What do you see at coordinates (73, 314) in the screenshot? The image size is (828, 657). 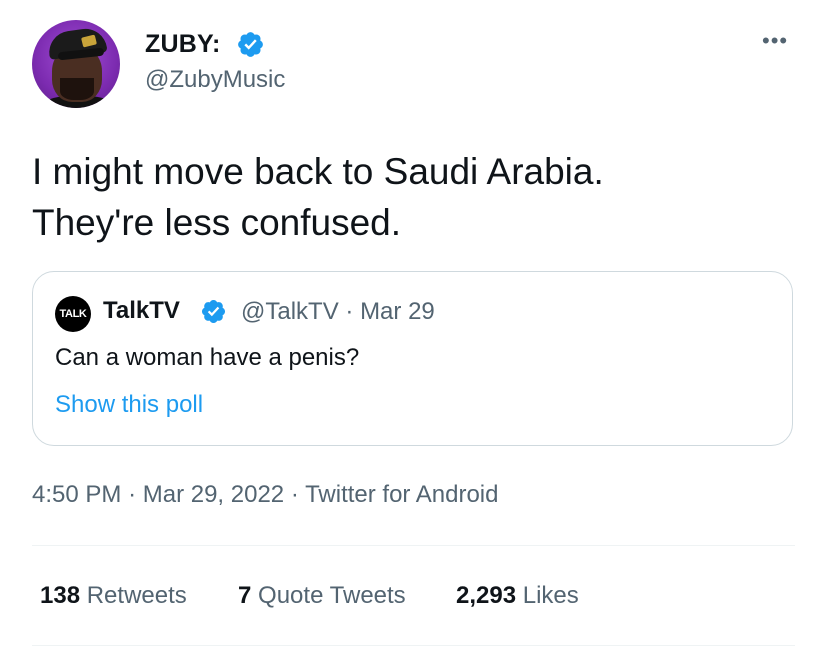 I see `talktv-logo-icon: TALK` at bounding box center [73, 314].